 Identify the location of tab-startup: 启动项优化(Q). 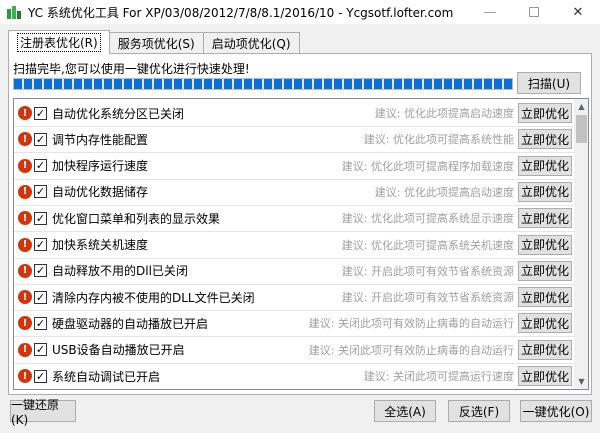
(251, 43).